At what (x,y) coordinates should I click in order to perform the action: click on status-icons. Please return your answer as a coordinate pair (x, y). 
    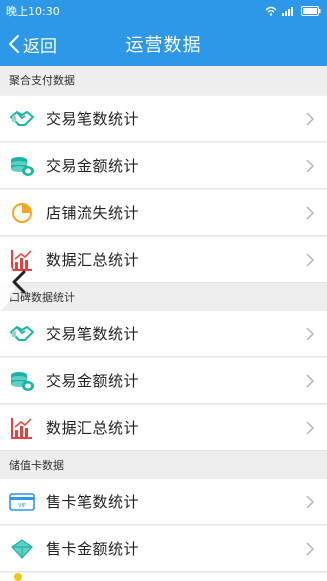
    Looking at the image, I should click on (293, 11).